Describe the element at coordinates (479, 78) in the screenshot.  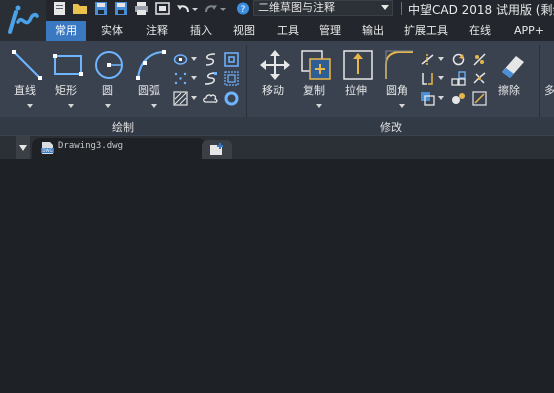
I see `explode-icon` at that location.